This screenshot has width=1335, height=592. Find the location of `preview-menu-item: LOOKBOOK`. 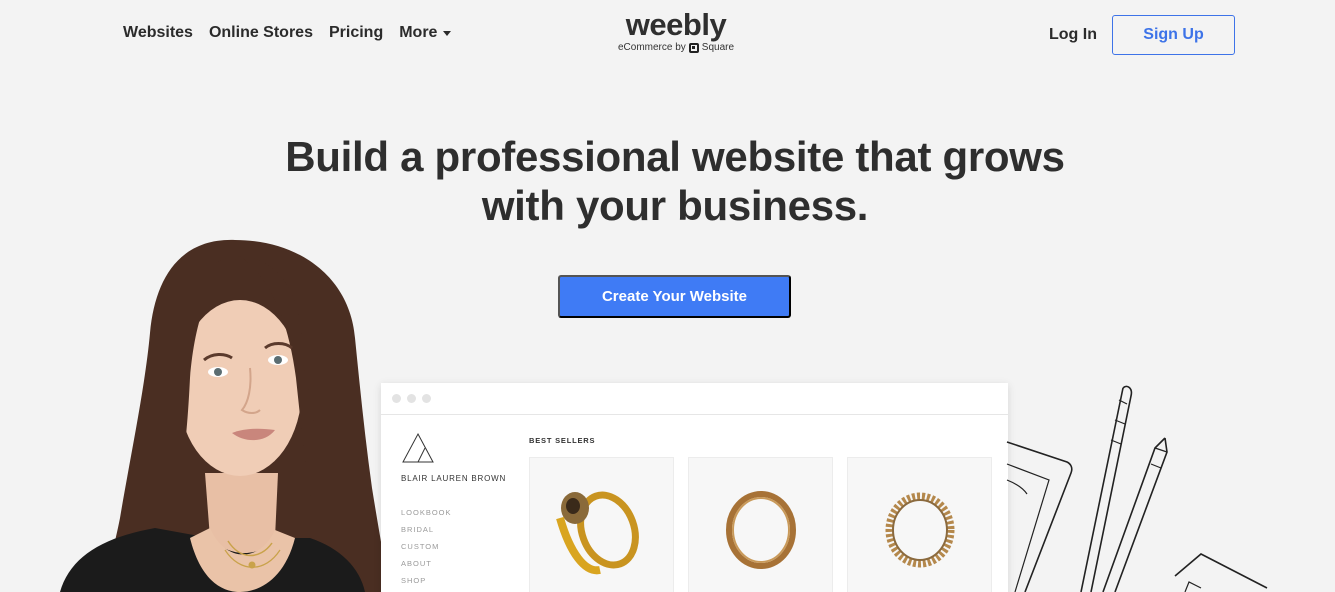

preview-menu-item: LOOKBOOK is located at coordinates (426, 512).